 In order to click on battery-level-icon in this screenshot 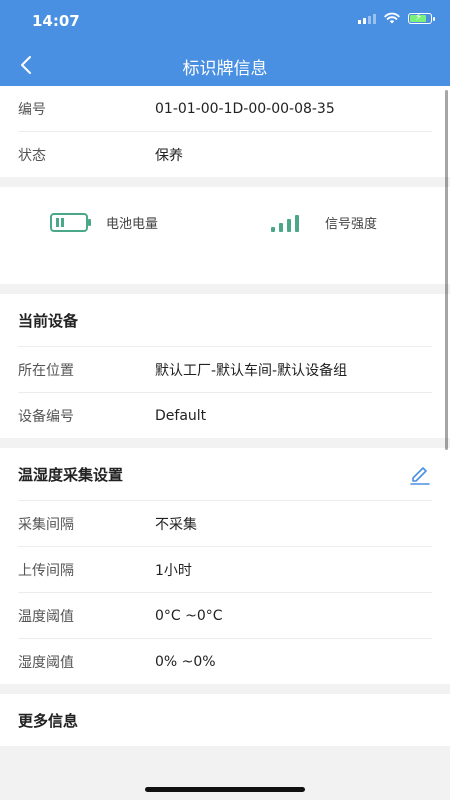, I will do `click(70, 222)`.